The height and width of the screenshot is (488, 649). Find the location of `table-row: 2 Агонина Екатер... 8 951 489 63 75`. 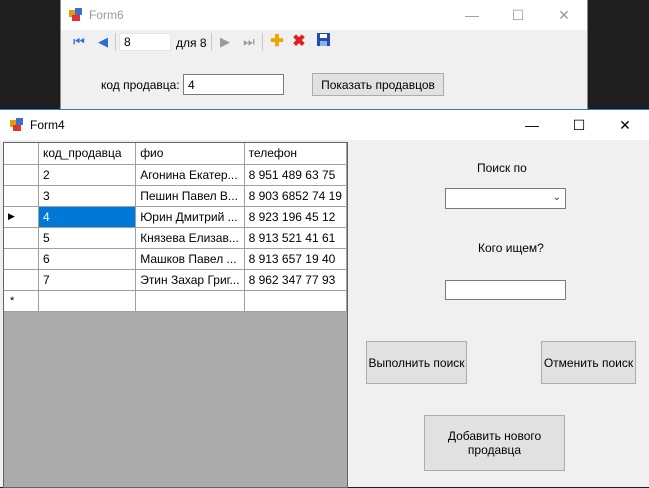

table-row: 2 Агонина Екатер... 8 951 489 63 75 is located at coordinates (176, 175).